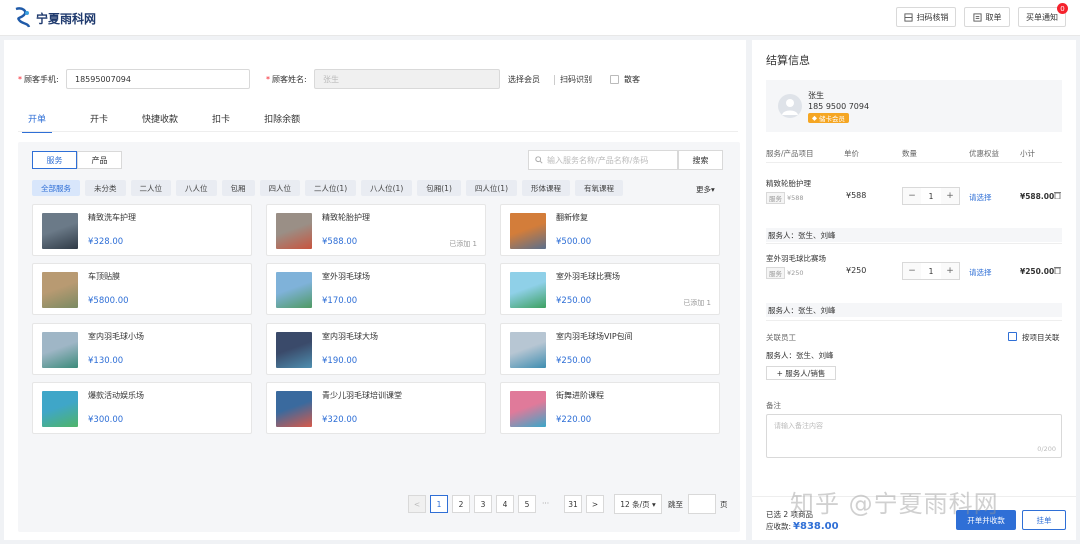  I want to click on phone-label: * 顾客手机:, so click(38, 79).